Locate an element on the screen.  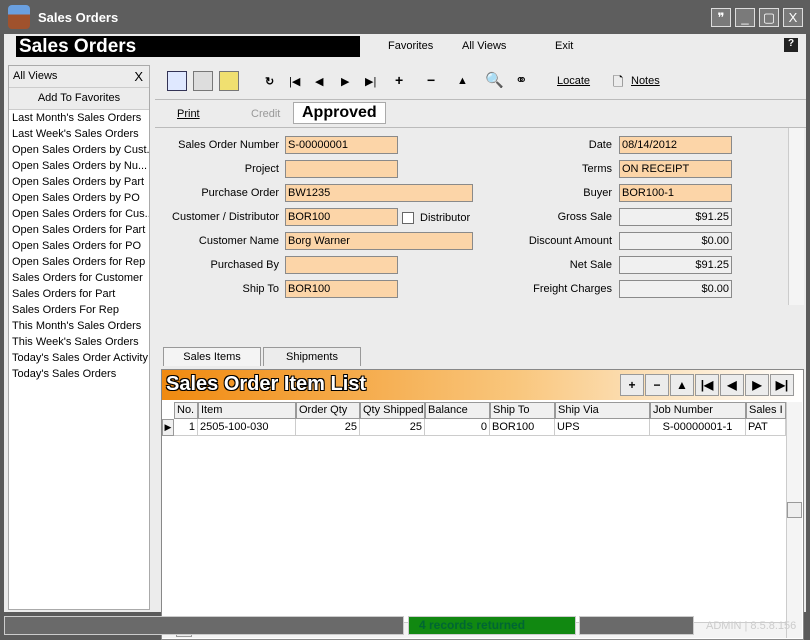
locate-button: Locate is located at coordinates (573, 81).